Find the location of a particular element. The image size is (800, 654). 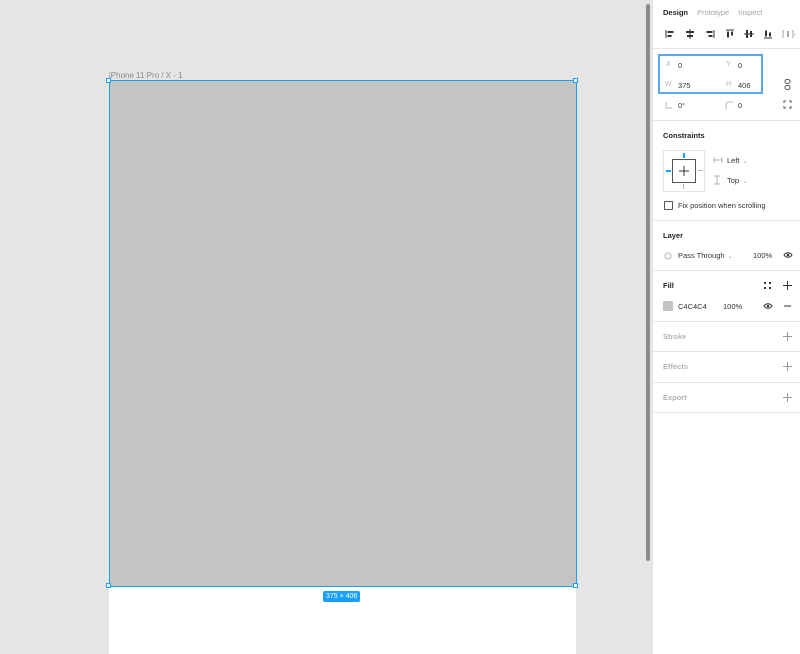

resize-handle-top-left is located at coordinates (108, 80).